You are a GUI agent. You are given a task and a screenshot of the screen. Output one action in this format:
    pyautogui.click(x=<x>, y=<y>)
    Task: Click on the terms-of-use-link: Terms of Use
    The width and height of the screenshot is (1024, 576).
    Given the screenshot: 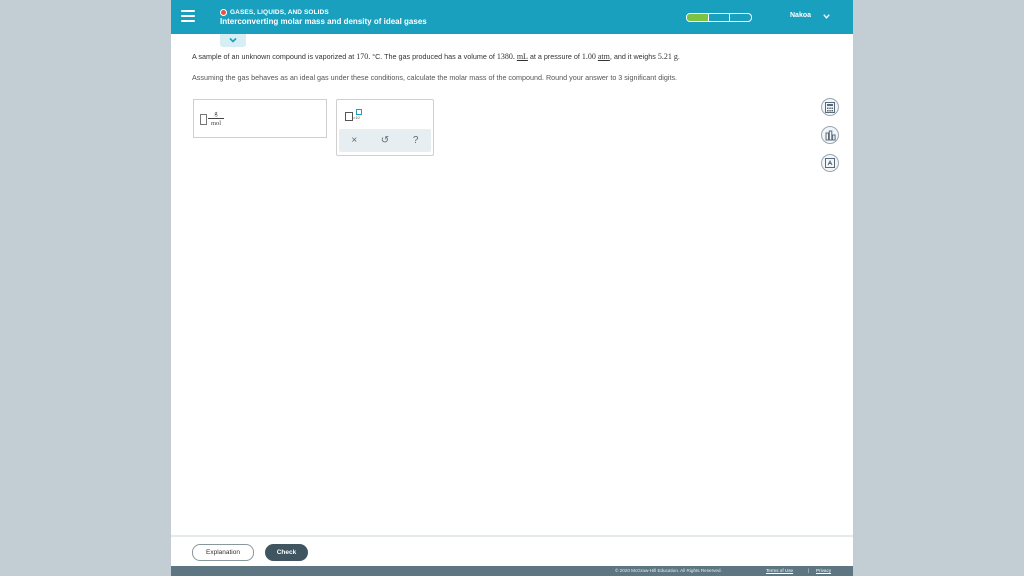 What is the action you would take?
    pyautogui.click(x=779, y=570)
    